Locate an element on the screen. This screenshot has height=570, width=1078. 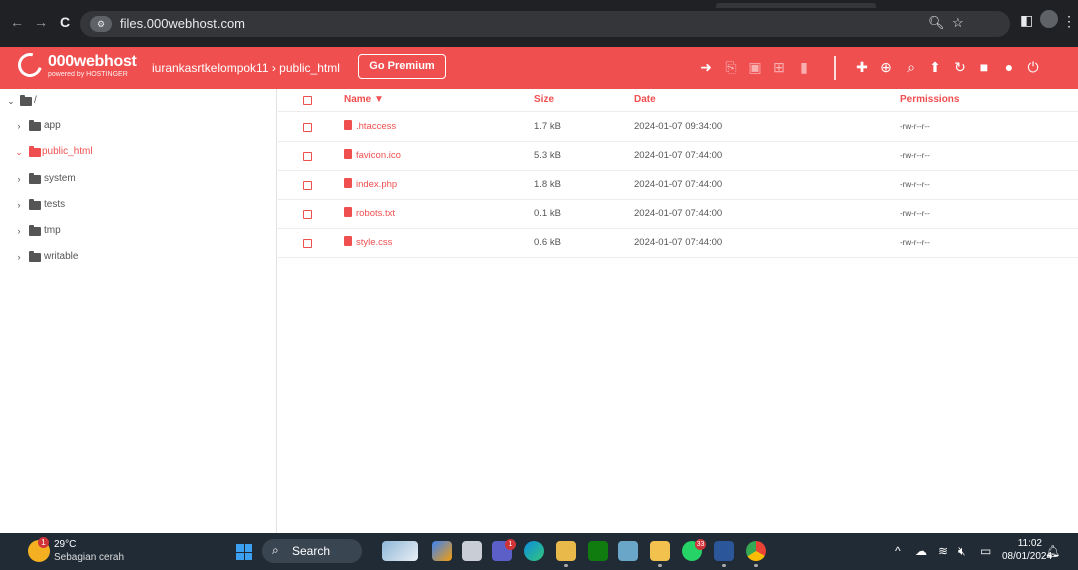
file-date: 2024-01-07 07:44:00 is located at coordinates (678, 242).